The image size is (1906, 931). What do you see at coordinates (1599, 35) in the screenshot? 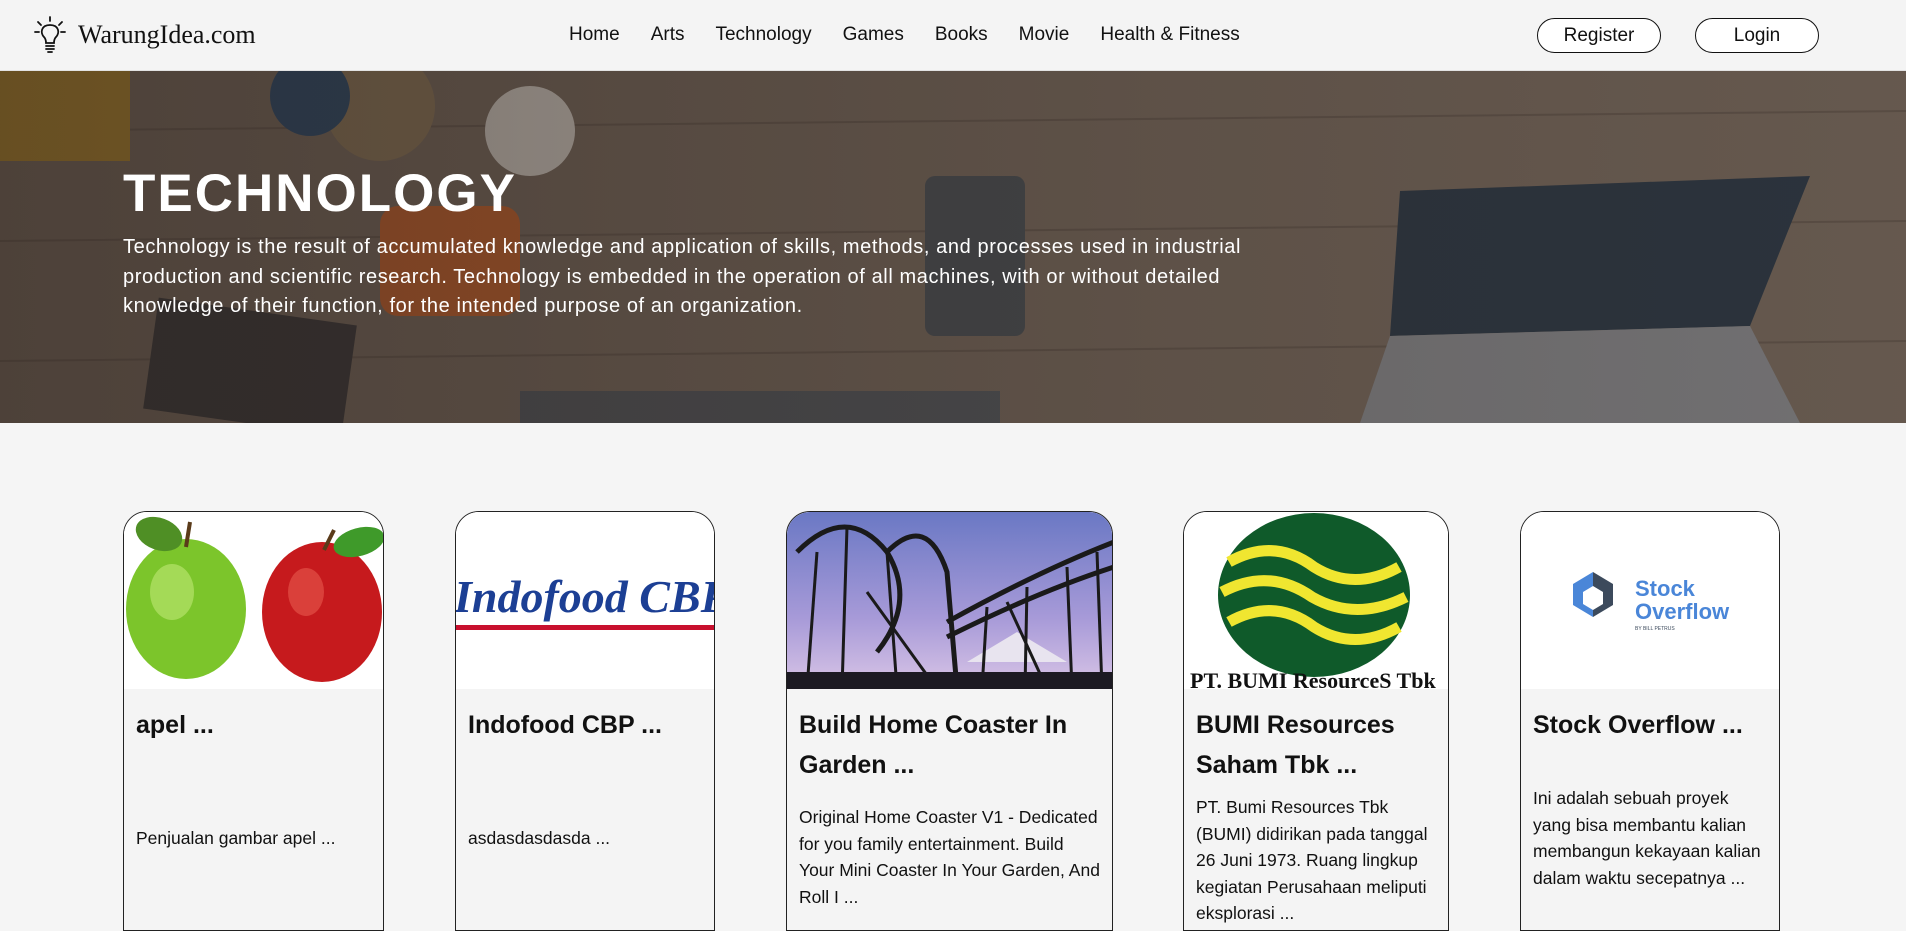
I see `register-button: Register` at bounding box center [1599, 35].